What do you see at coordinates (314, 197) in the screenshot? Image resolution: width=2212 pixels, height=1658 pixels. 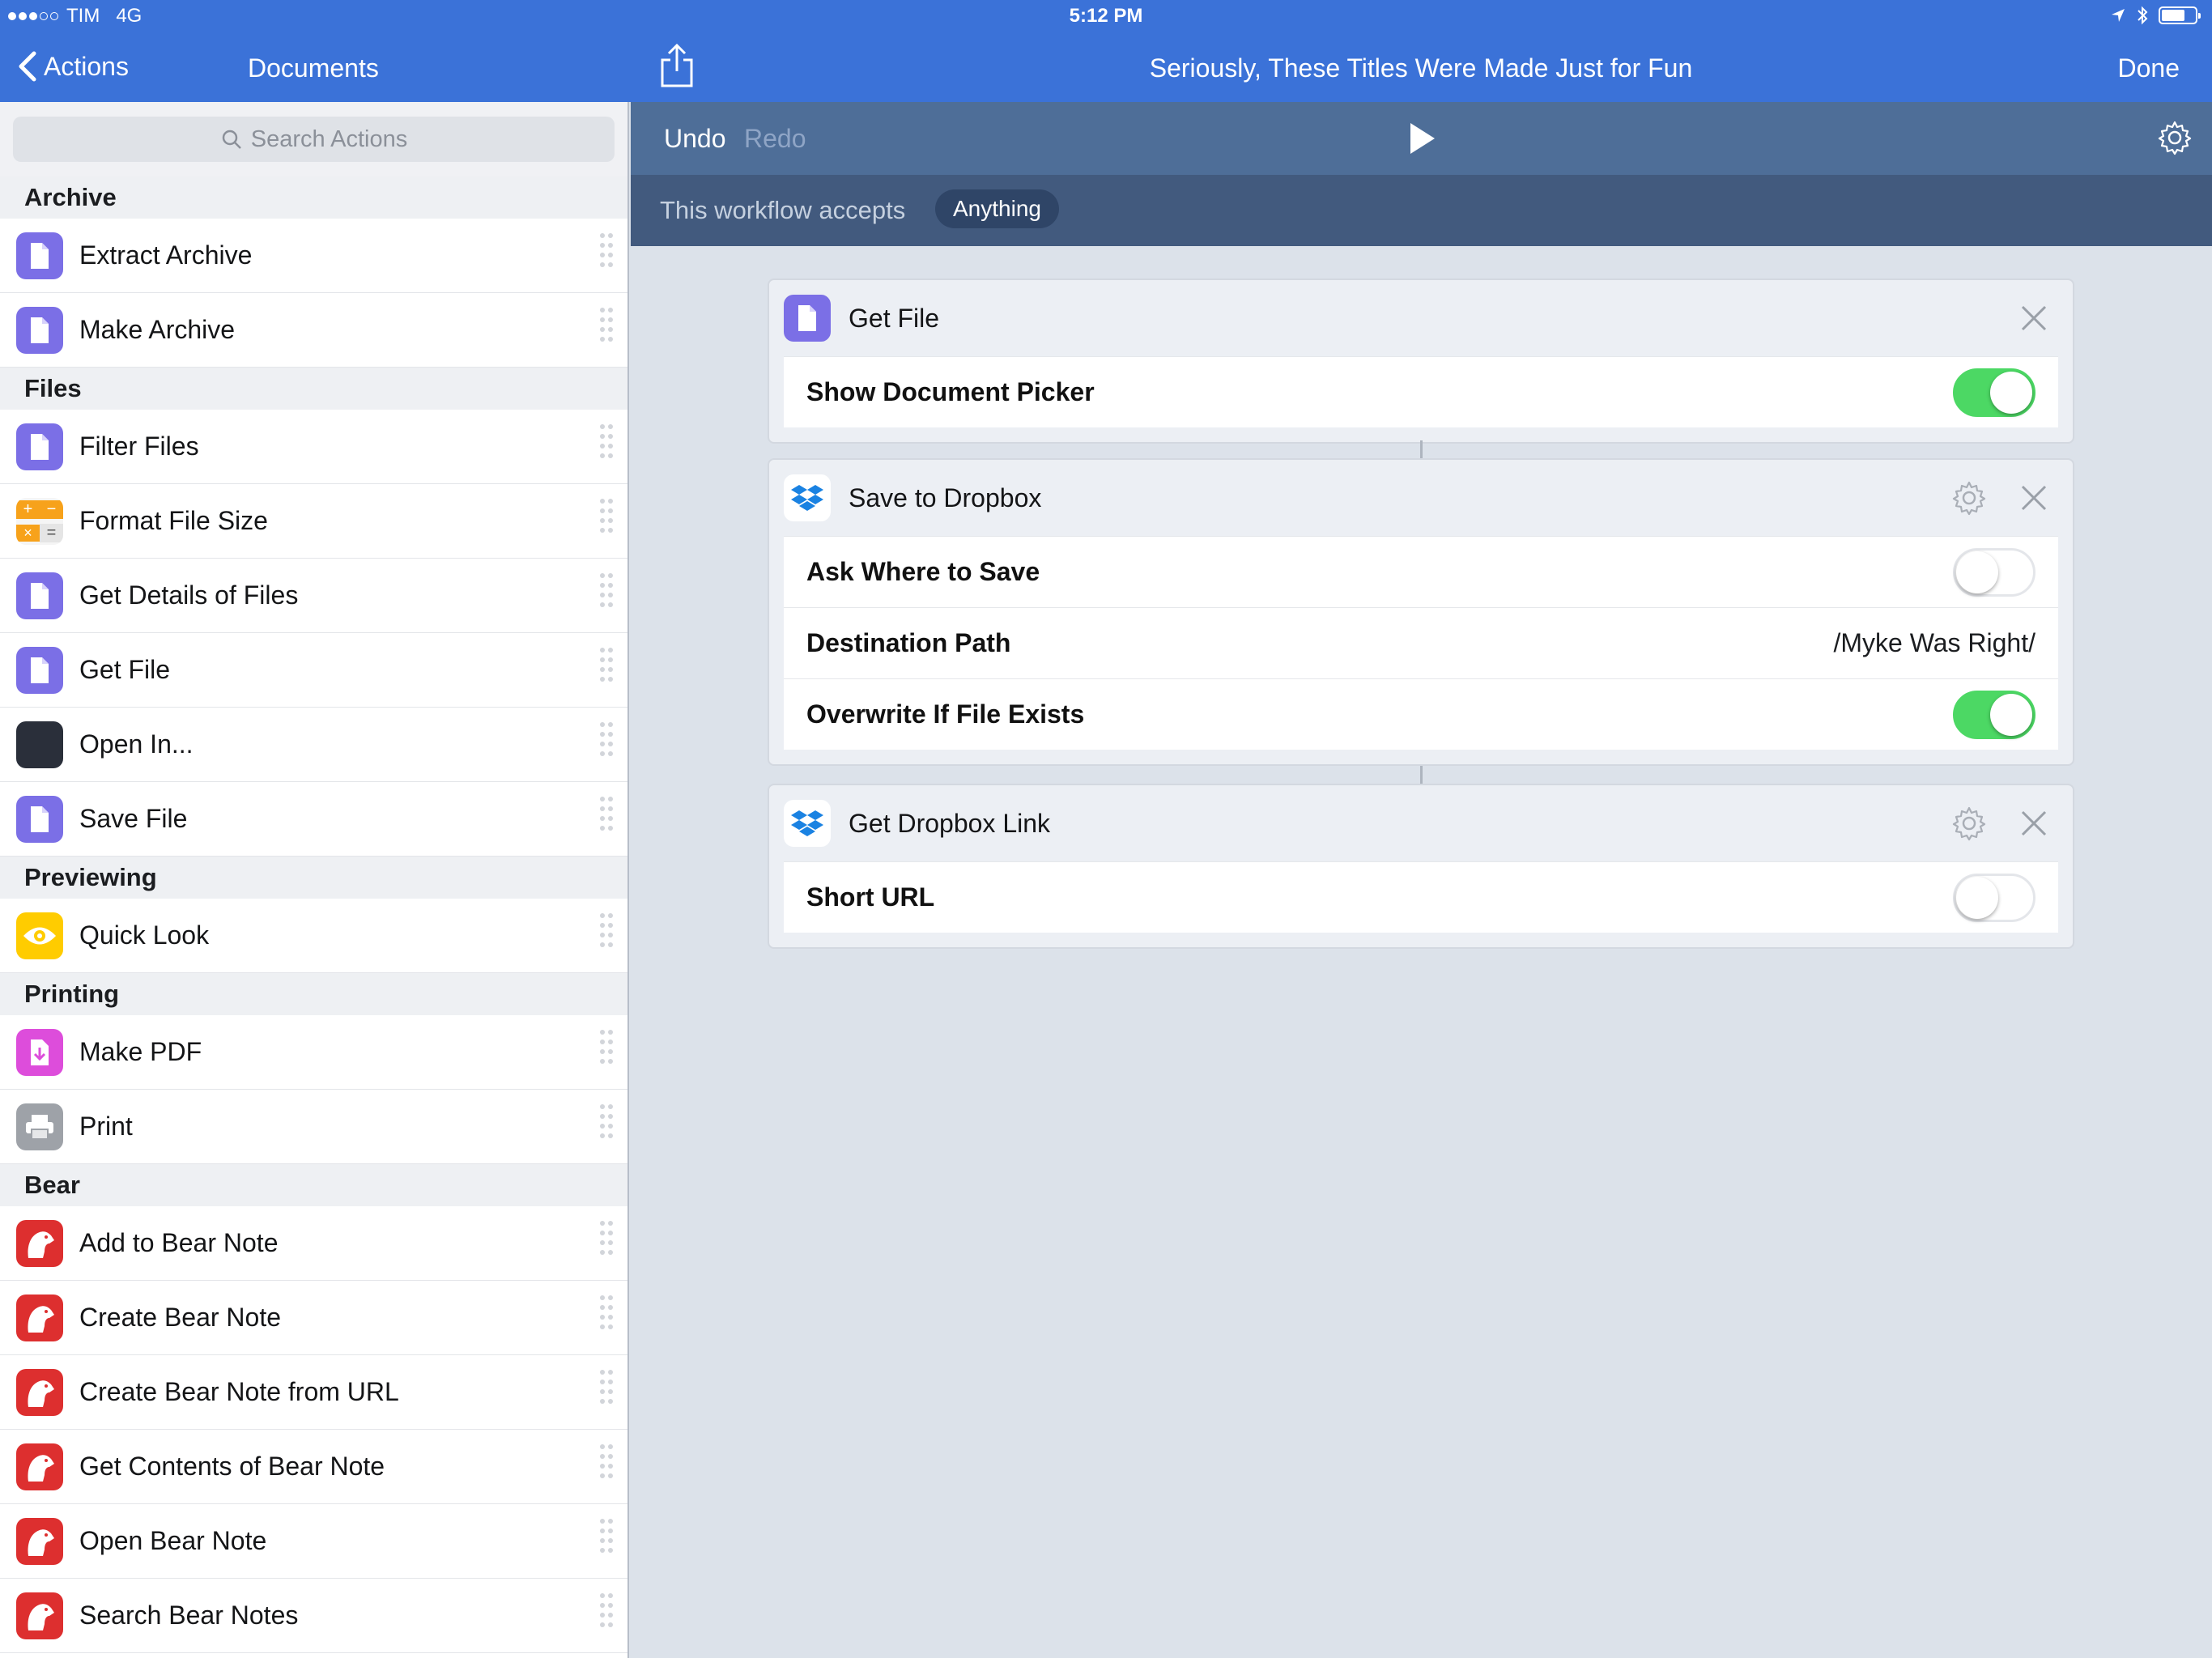 I see `section-header-archive: Archive` at bounding box center [314, 197].